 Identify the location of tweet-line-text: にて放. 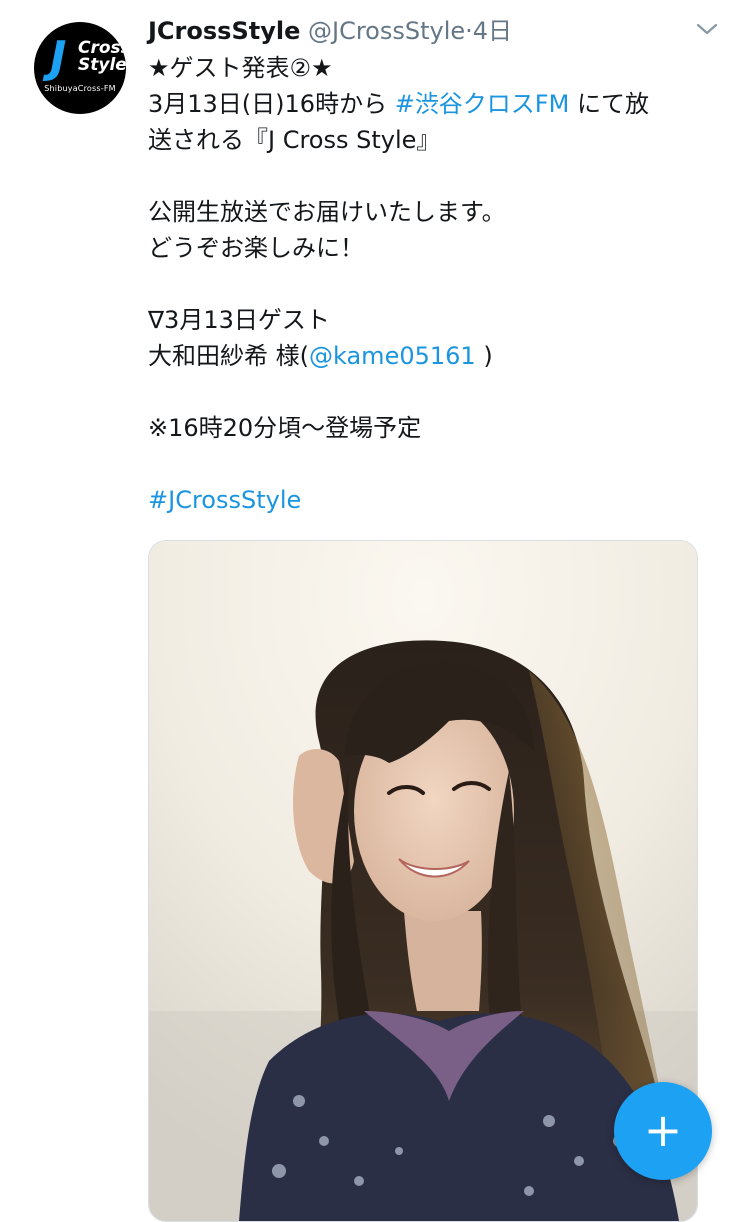
(609, 104).